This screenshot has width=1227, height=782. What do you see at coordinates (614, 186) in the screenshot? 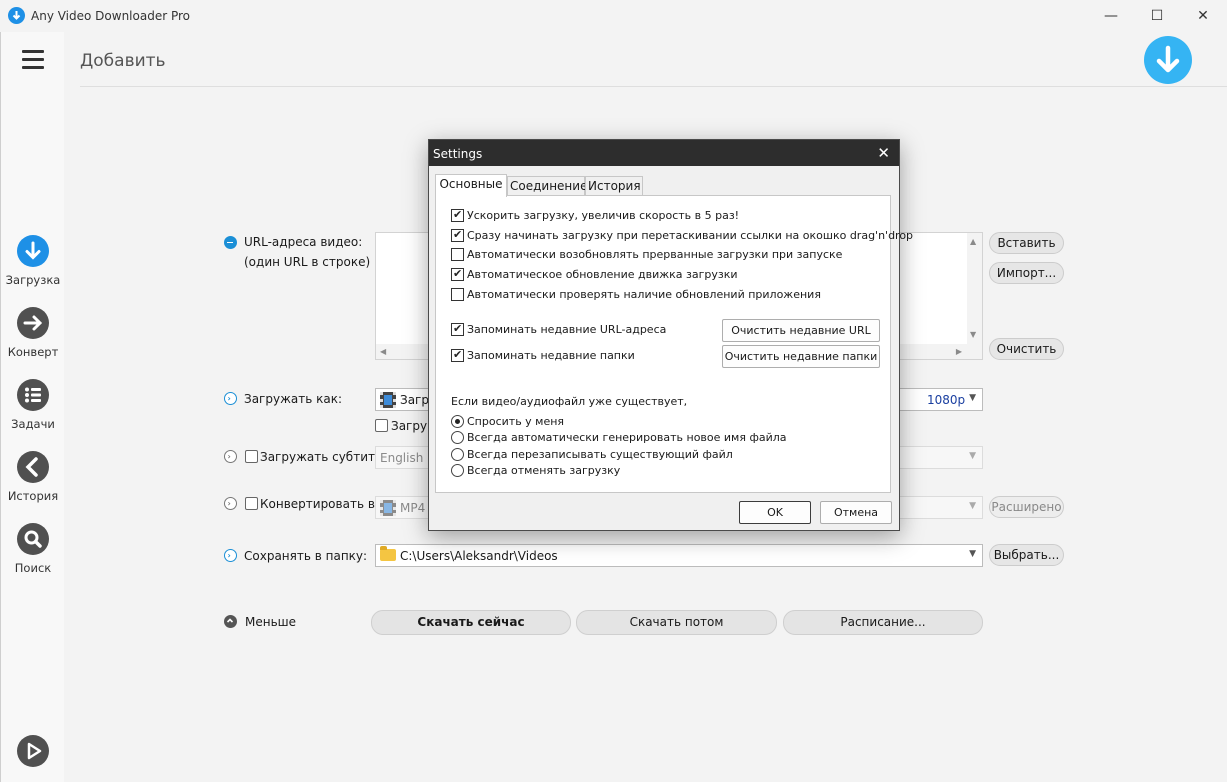
I see `tab-history: История` at bounding box center [614, 186].